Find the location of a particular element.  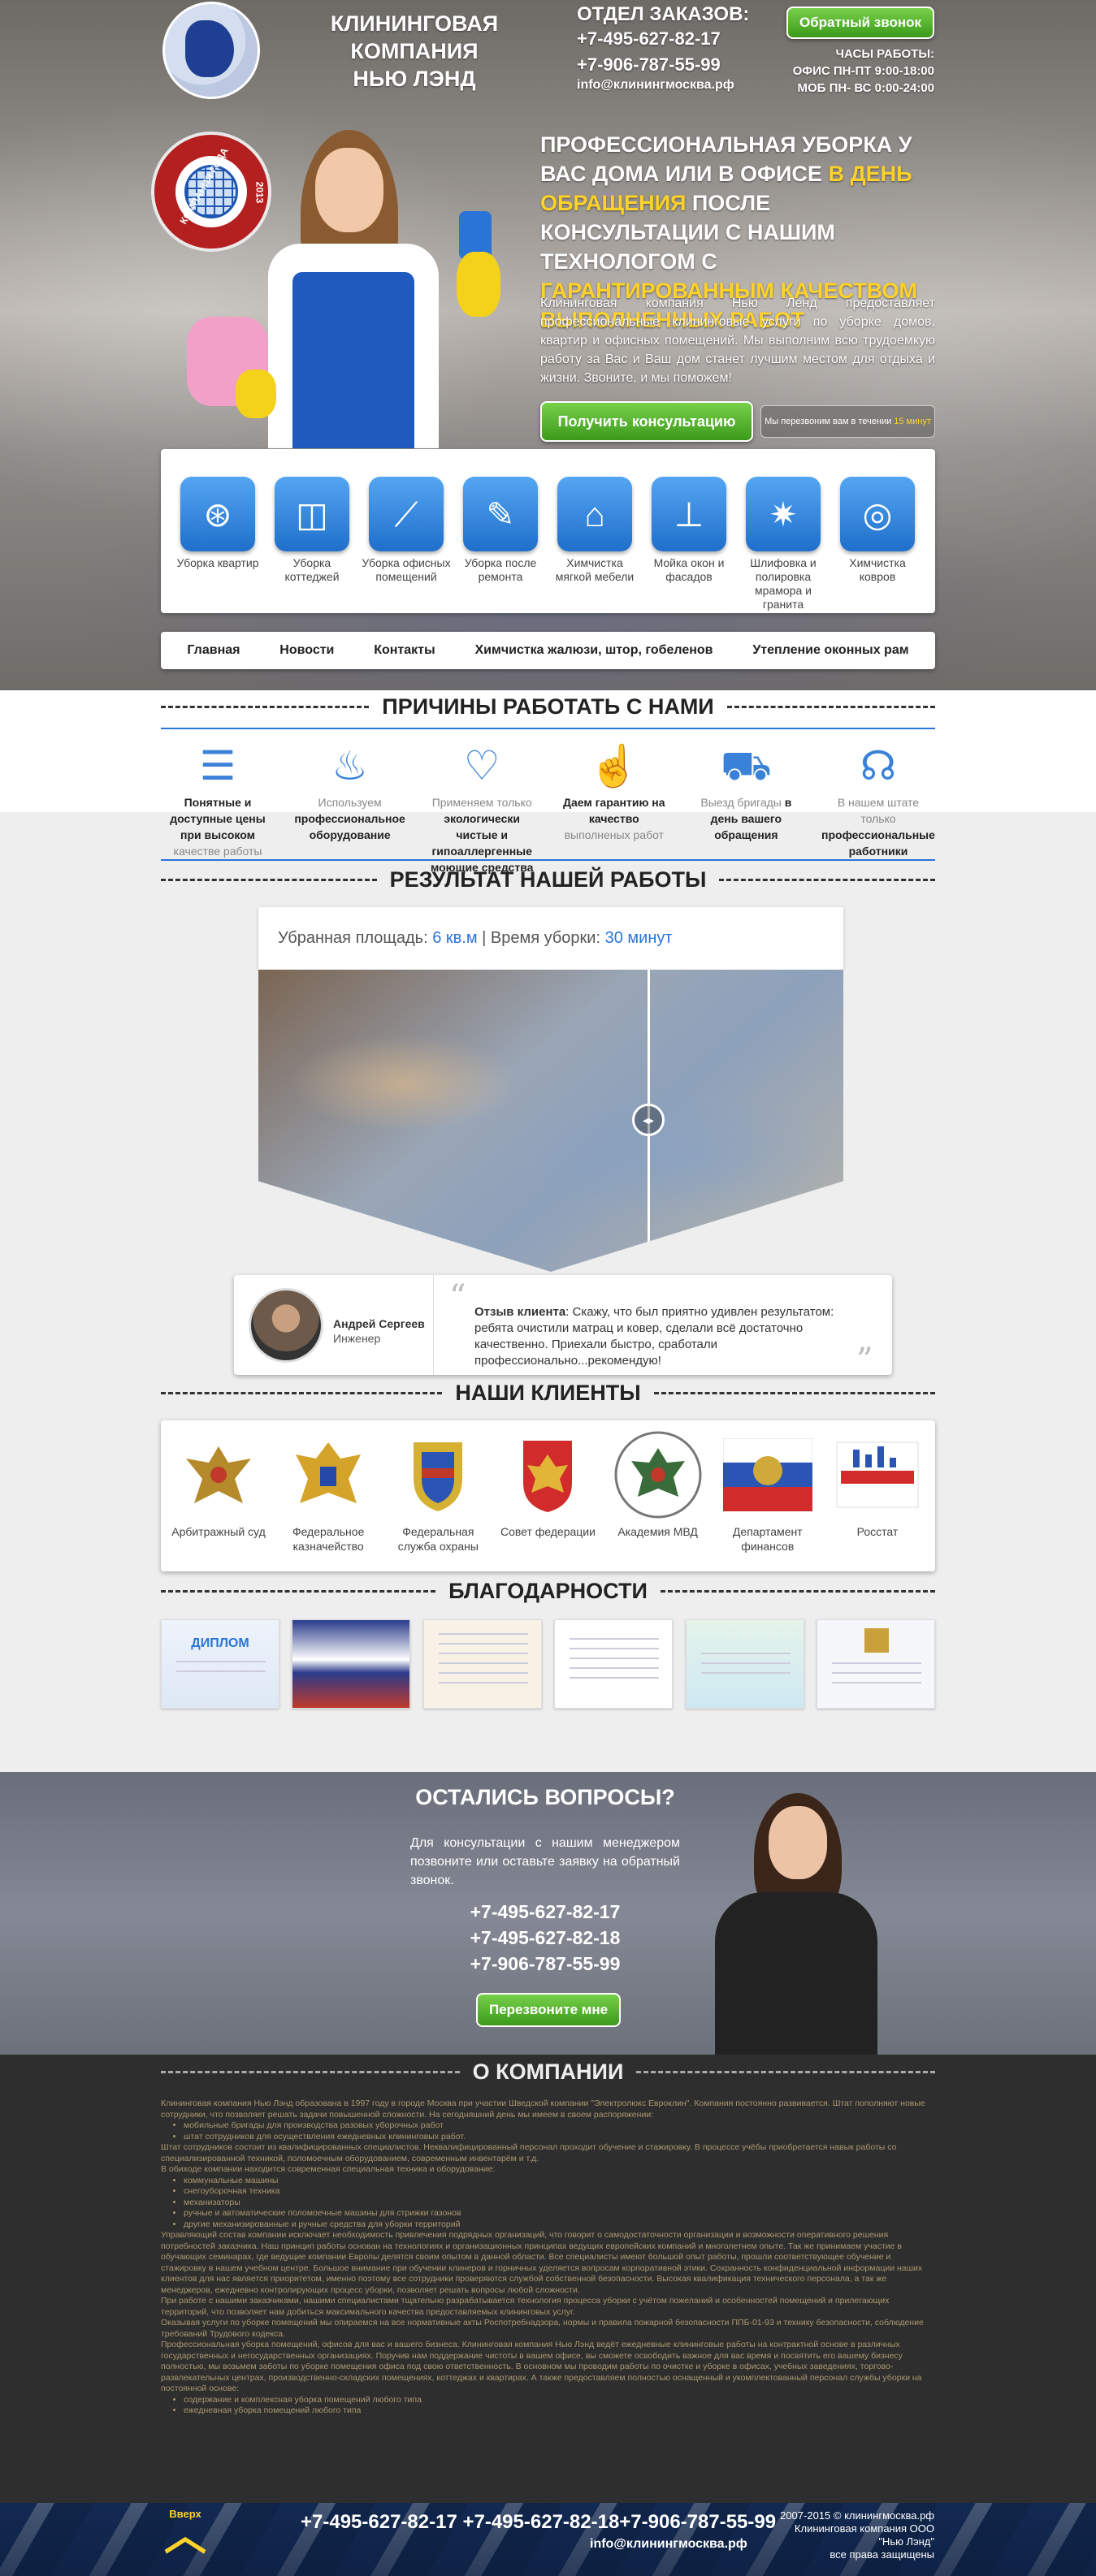

quote-open-icon: “ is located at coordinates (457, 1297).